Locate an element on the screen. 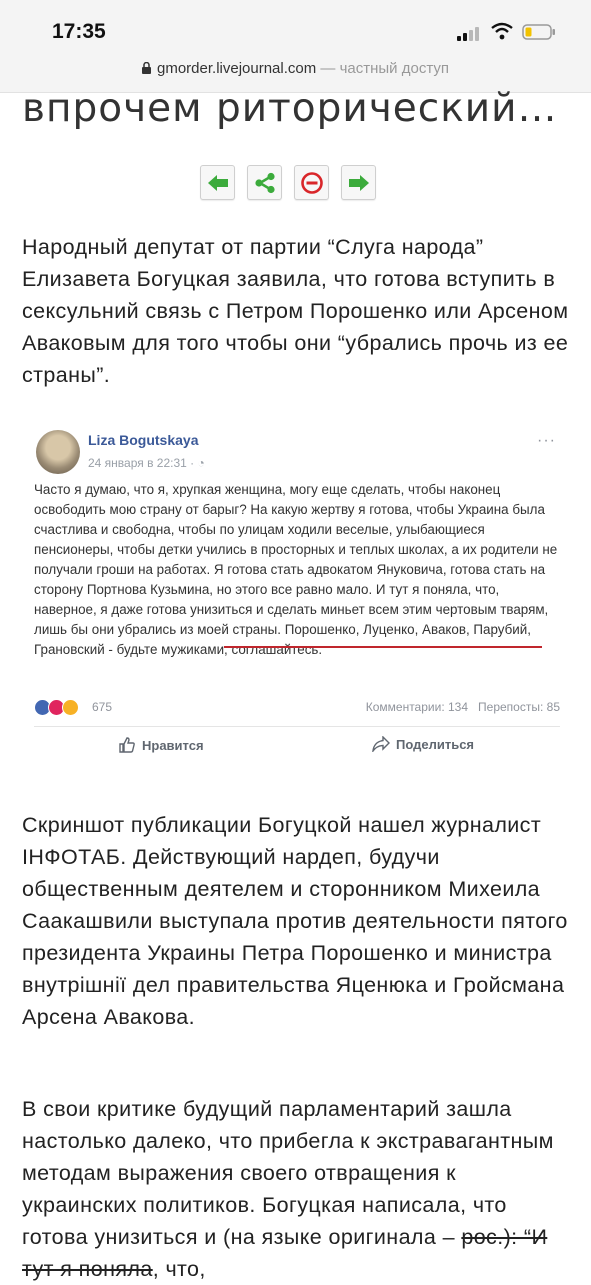 The width and height of the screenshot is (591, 1285). arrow-left-icon is located at coordinates (217, 182).